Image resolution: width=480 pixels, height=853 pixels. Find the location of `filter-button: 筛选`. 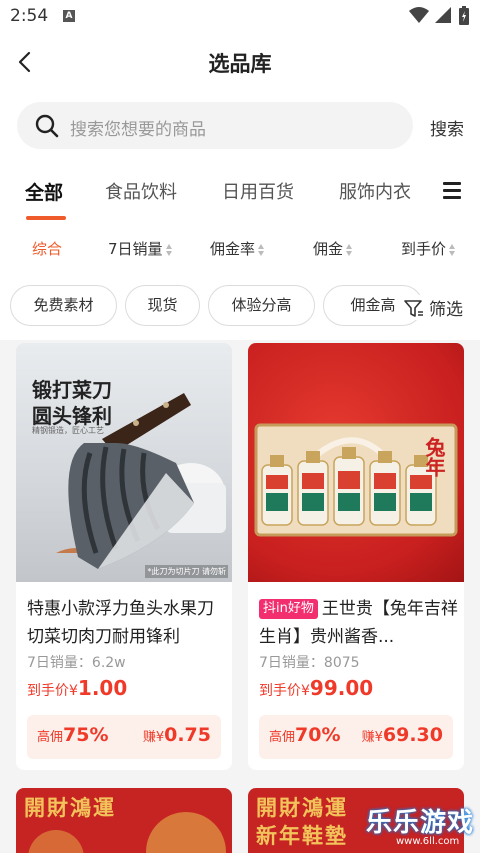

filter-button: 筛选 is located at coordinates (431, 307).